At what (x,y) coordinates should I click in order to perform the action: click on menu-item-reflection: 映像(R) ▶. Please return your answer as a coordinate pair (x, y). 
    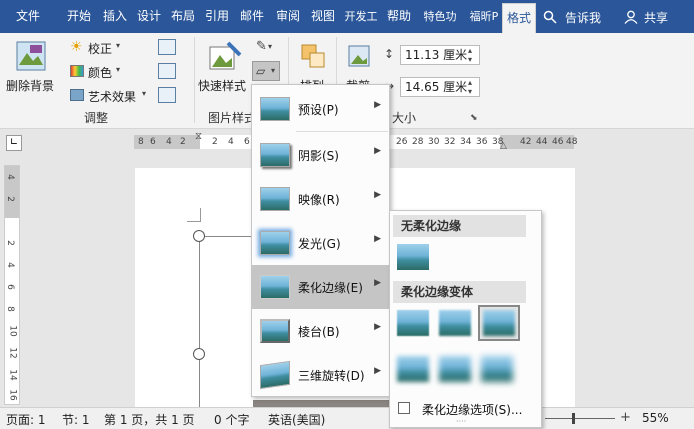
    Looking at the image, I should click on (320, 199).